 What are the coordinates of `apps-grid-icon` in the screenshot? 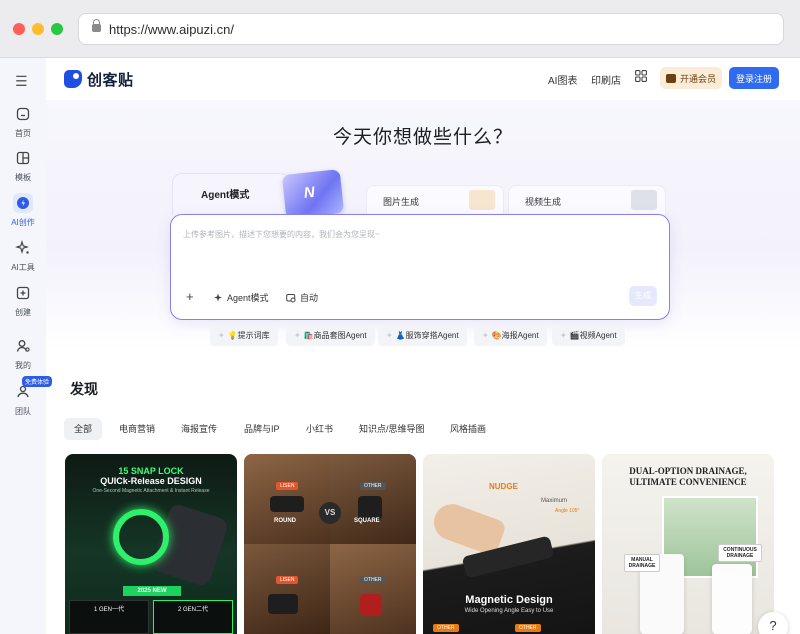 It's located at (641, 76).